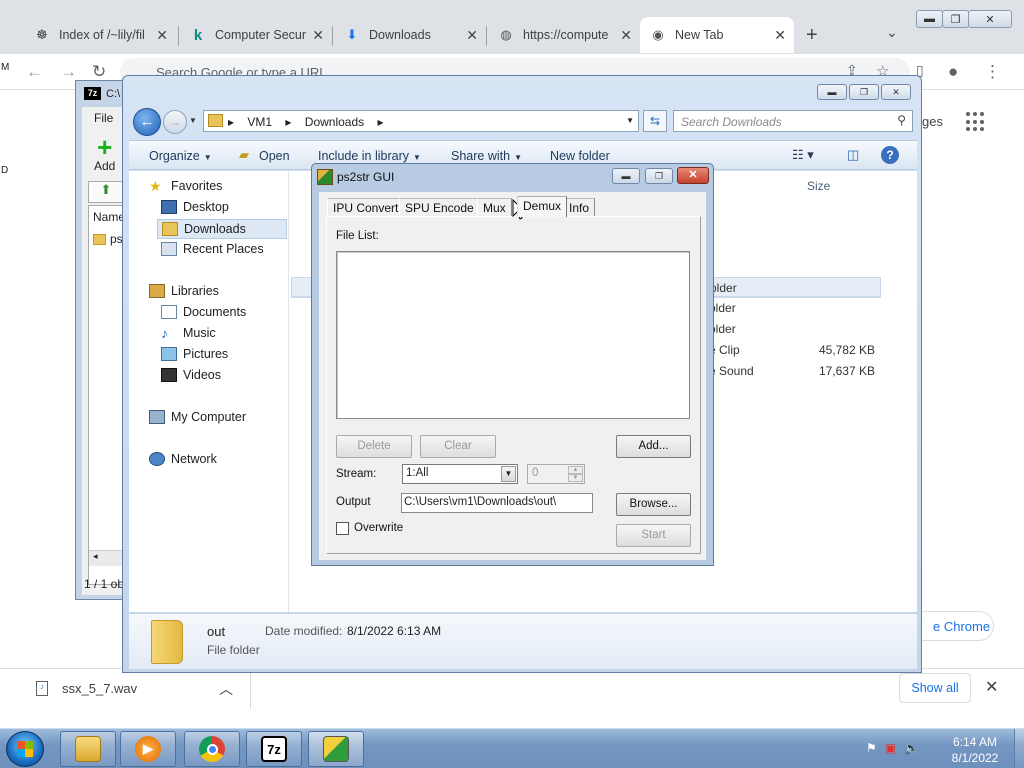 The width and height of the screenshot is (1024, 768). What do you see at coordinates (955, 19) in the screenshot?
I see `chrome-maximize-button: ❐` at bounding box center [955, 19].